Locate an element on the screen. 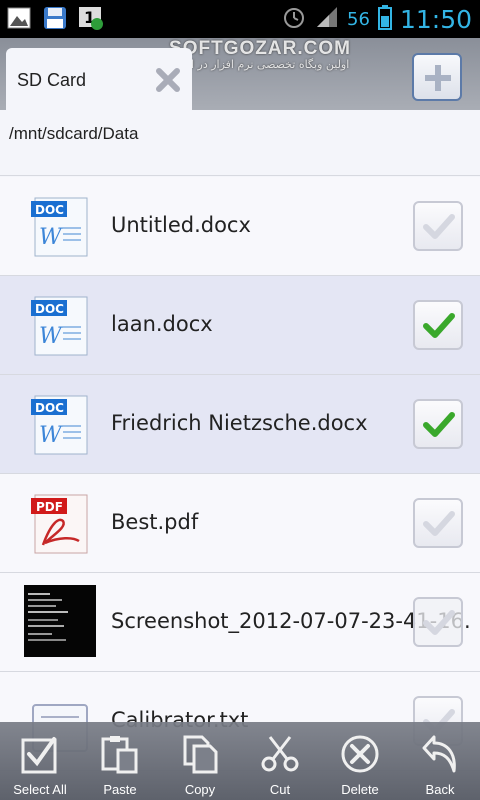  battery-icon is located at coordinates (384, 19).